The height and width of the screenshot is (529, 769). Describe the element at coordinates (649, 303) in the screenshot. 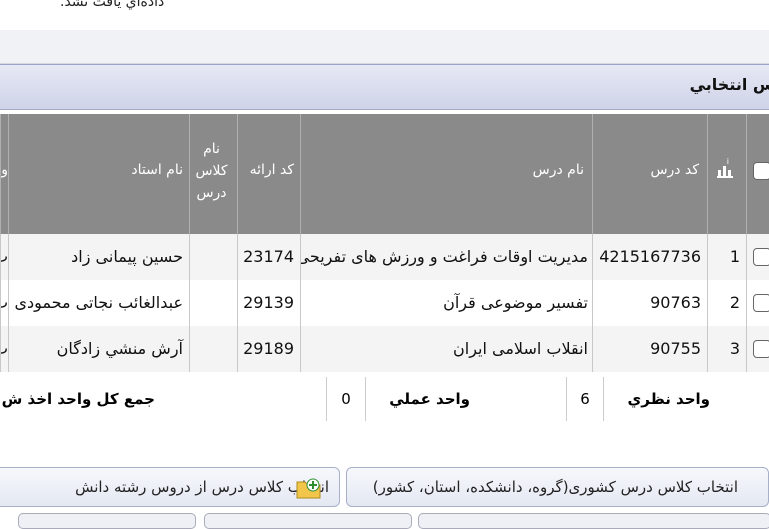

I see `course-code: 90763` at that location.